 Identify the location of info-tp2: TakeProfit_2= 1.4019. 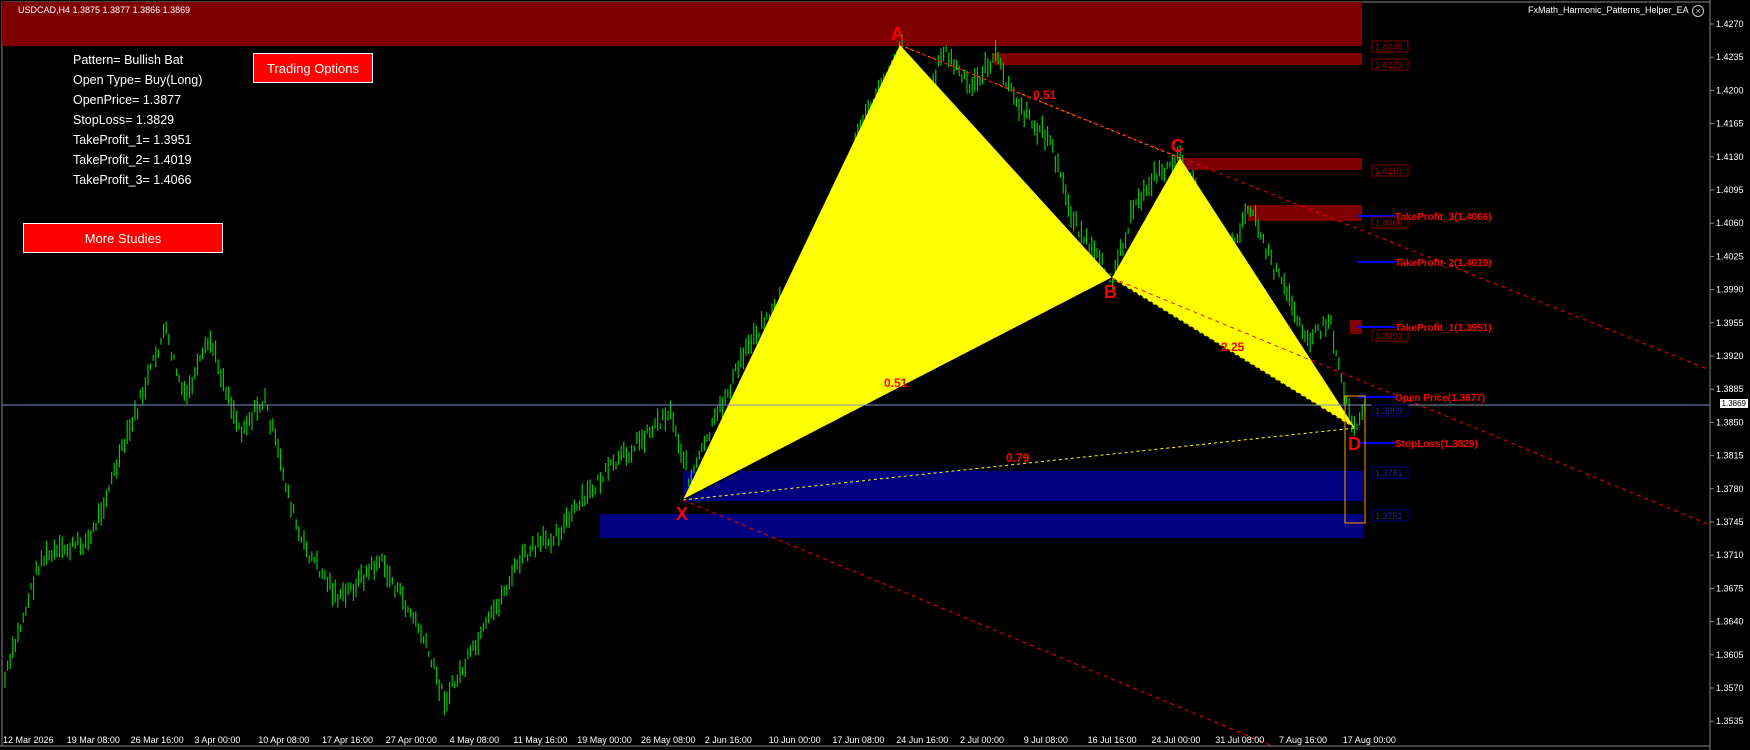
(132, 160).